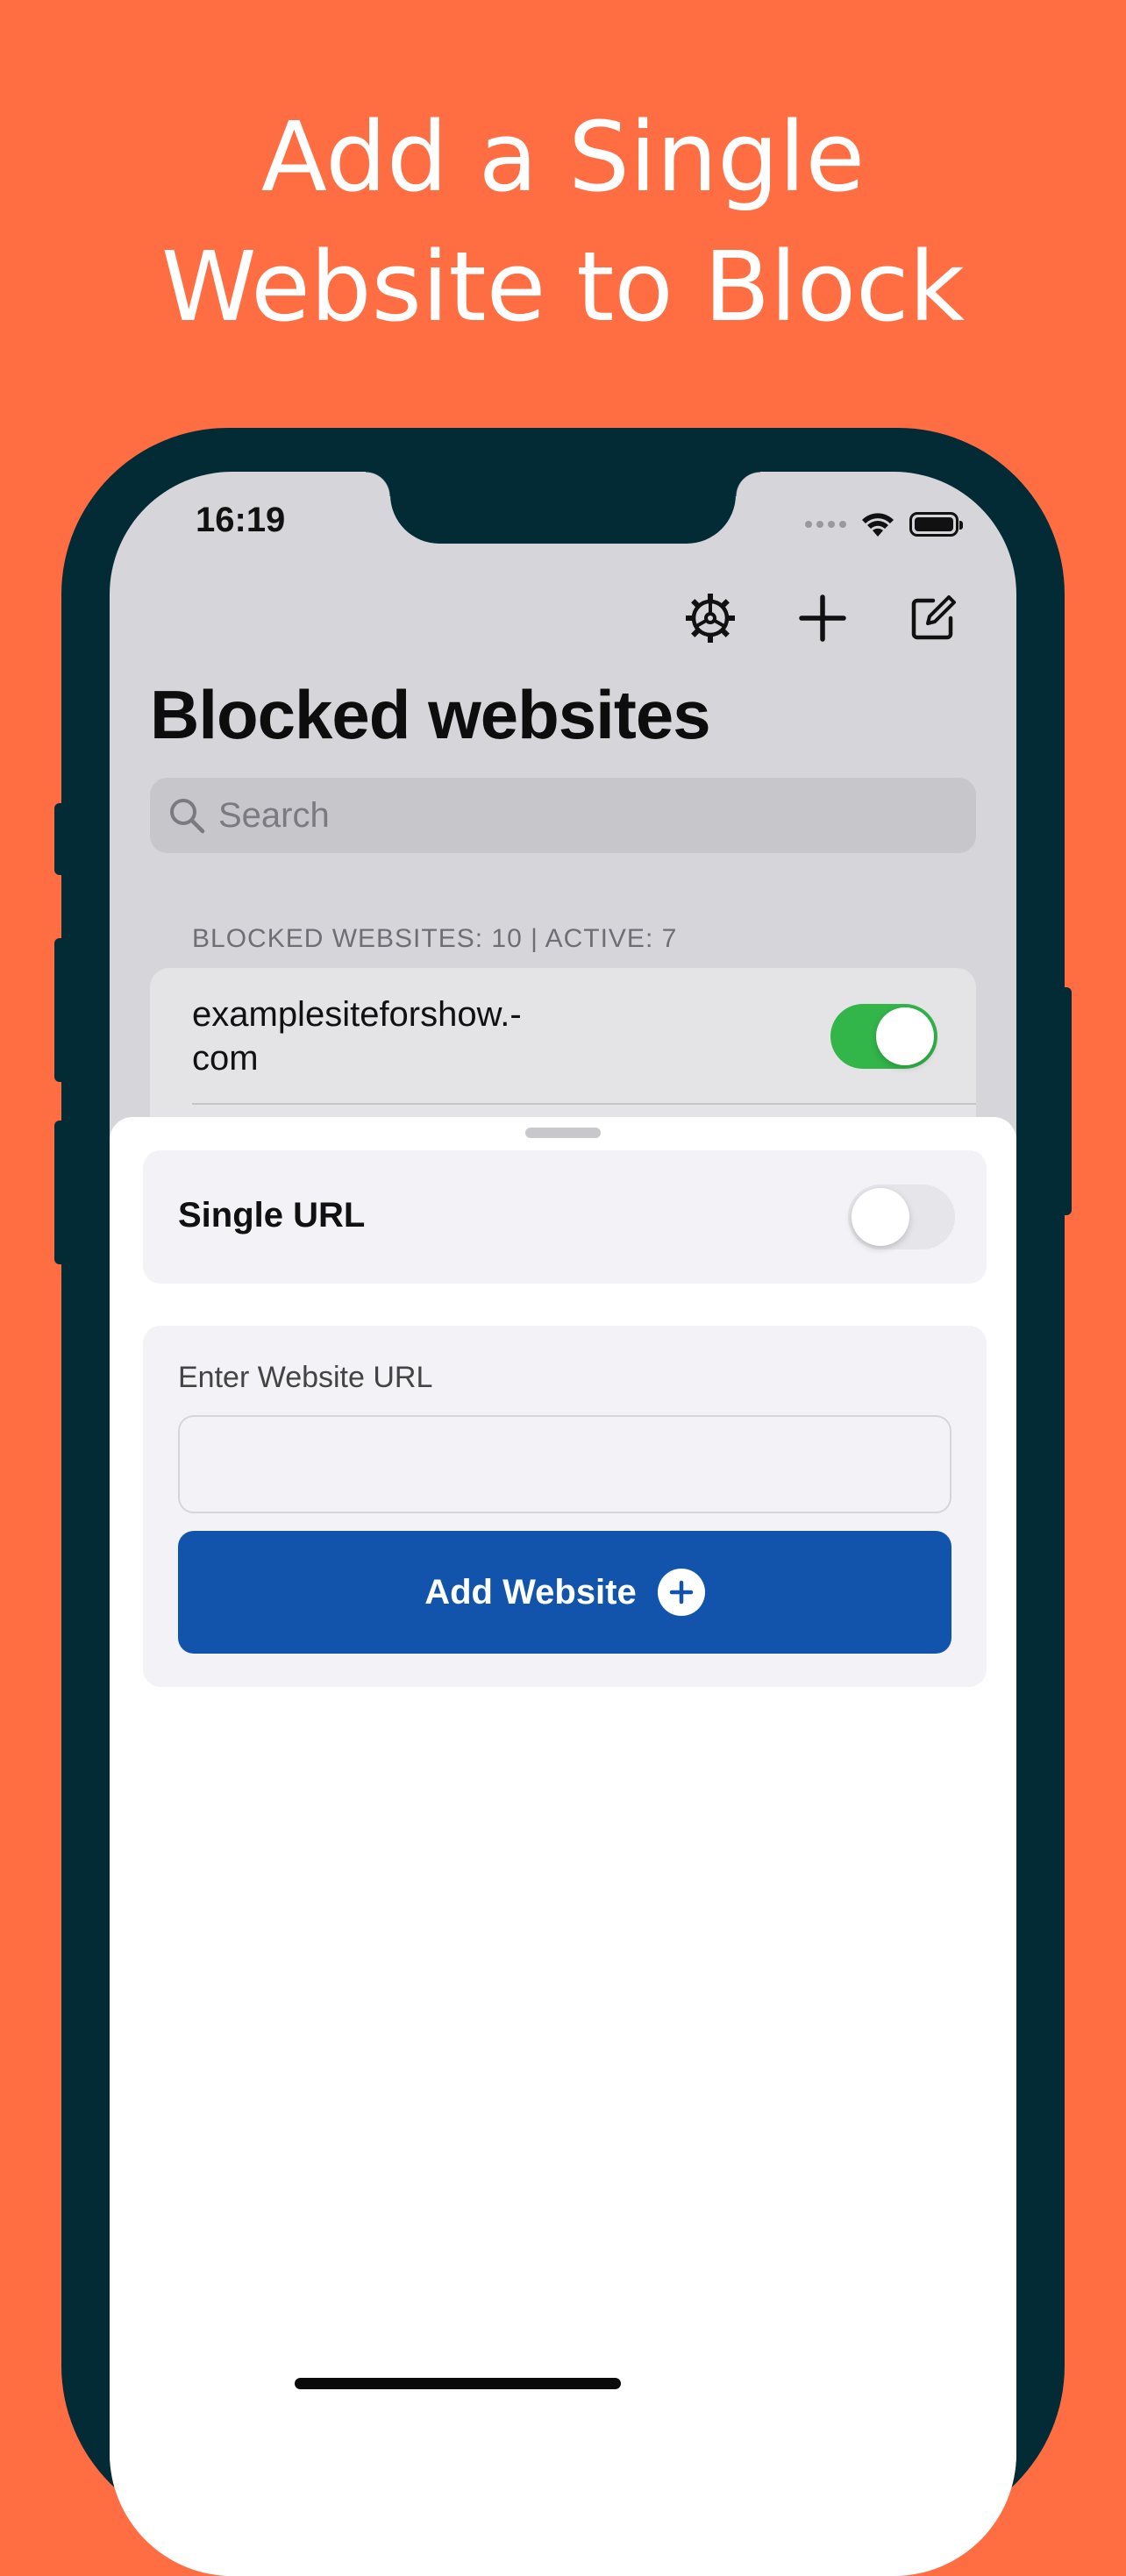  I want to click on edit-button, so click(933, 618).